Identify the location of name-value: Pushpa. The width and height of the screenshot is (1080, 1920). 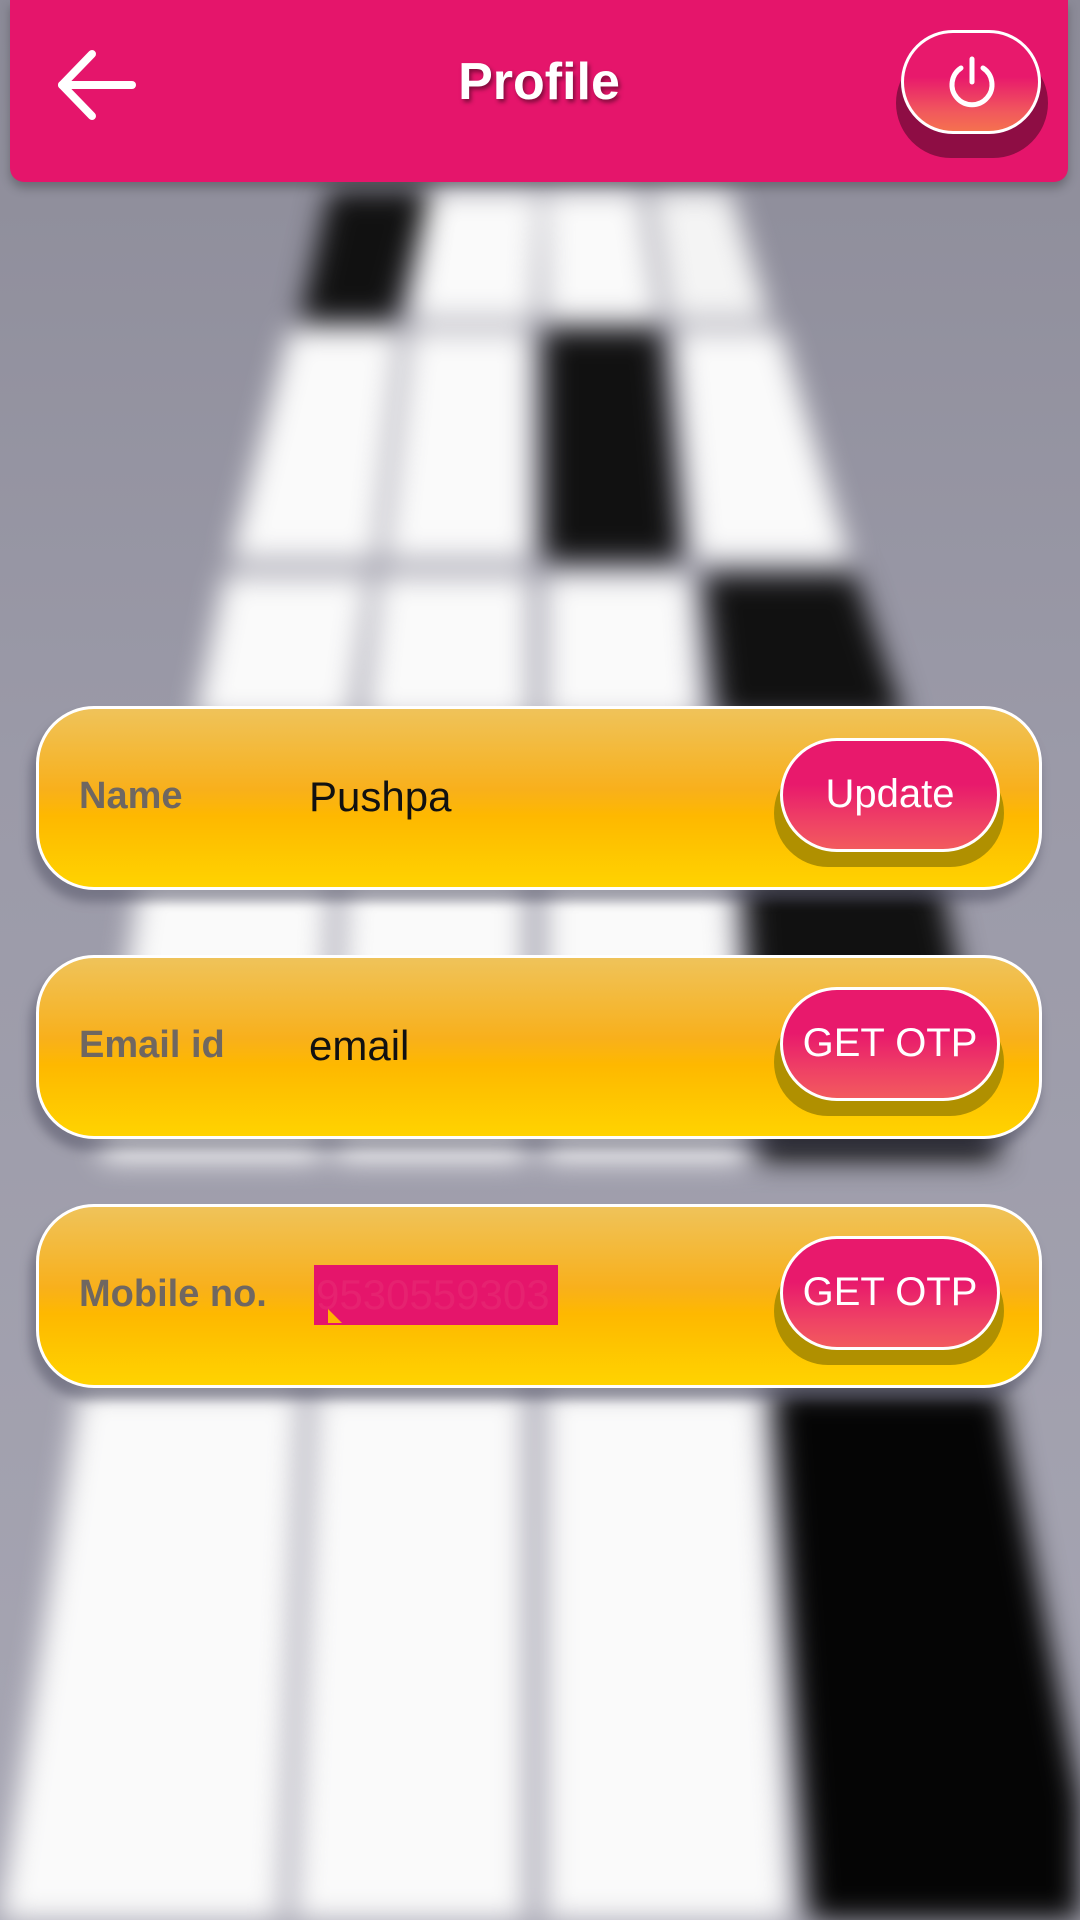
(380, 796).